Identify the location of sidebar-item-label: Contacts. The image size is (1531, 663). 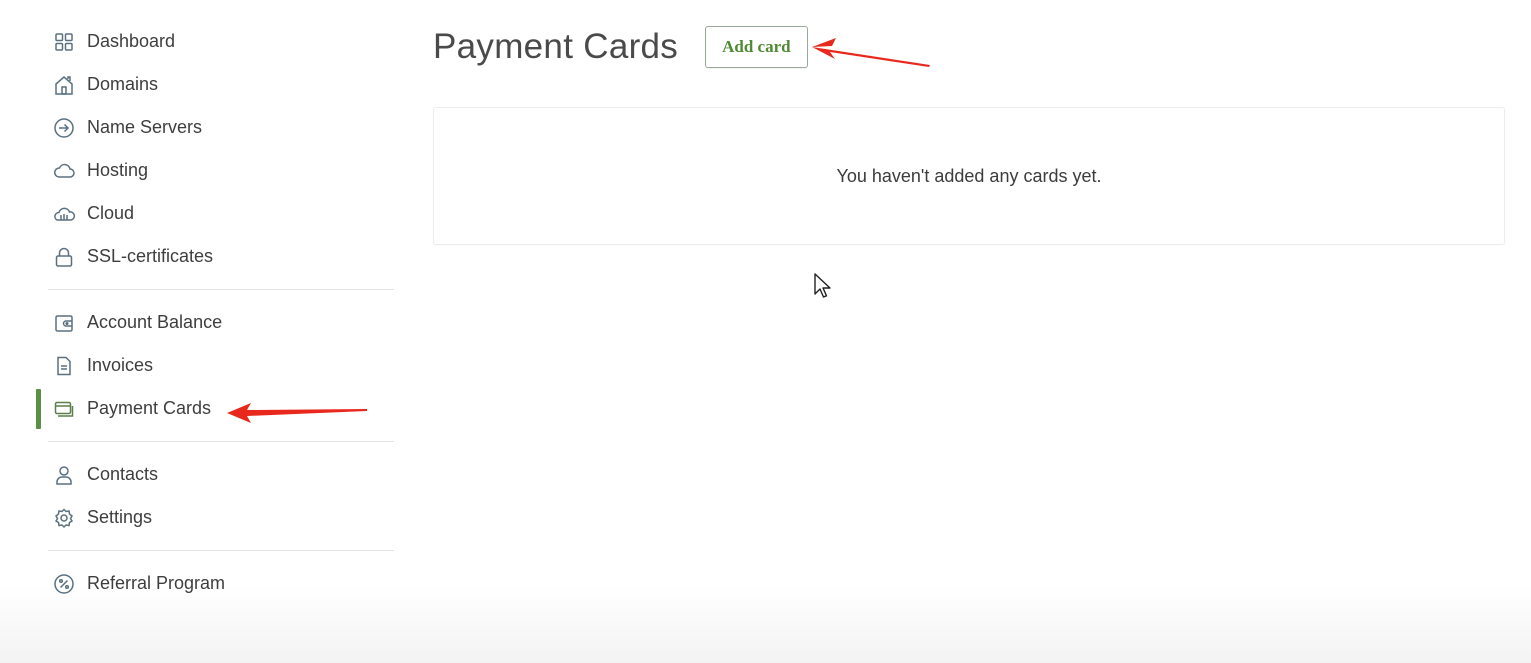
(123, 474).